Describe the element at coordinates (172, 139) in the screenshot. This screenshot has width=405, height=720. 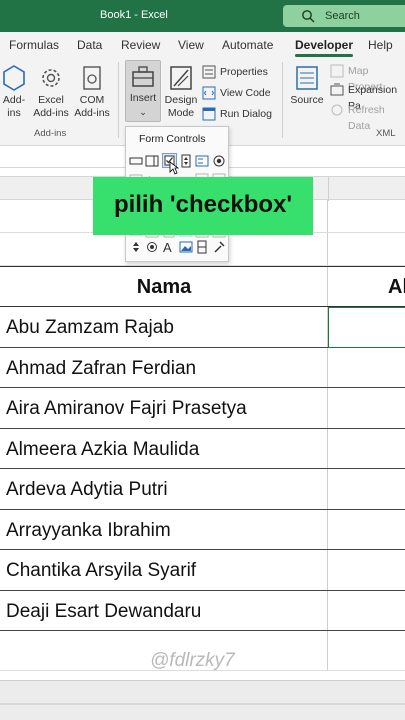
I see `dropdown-title: Form Controls` at that location.